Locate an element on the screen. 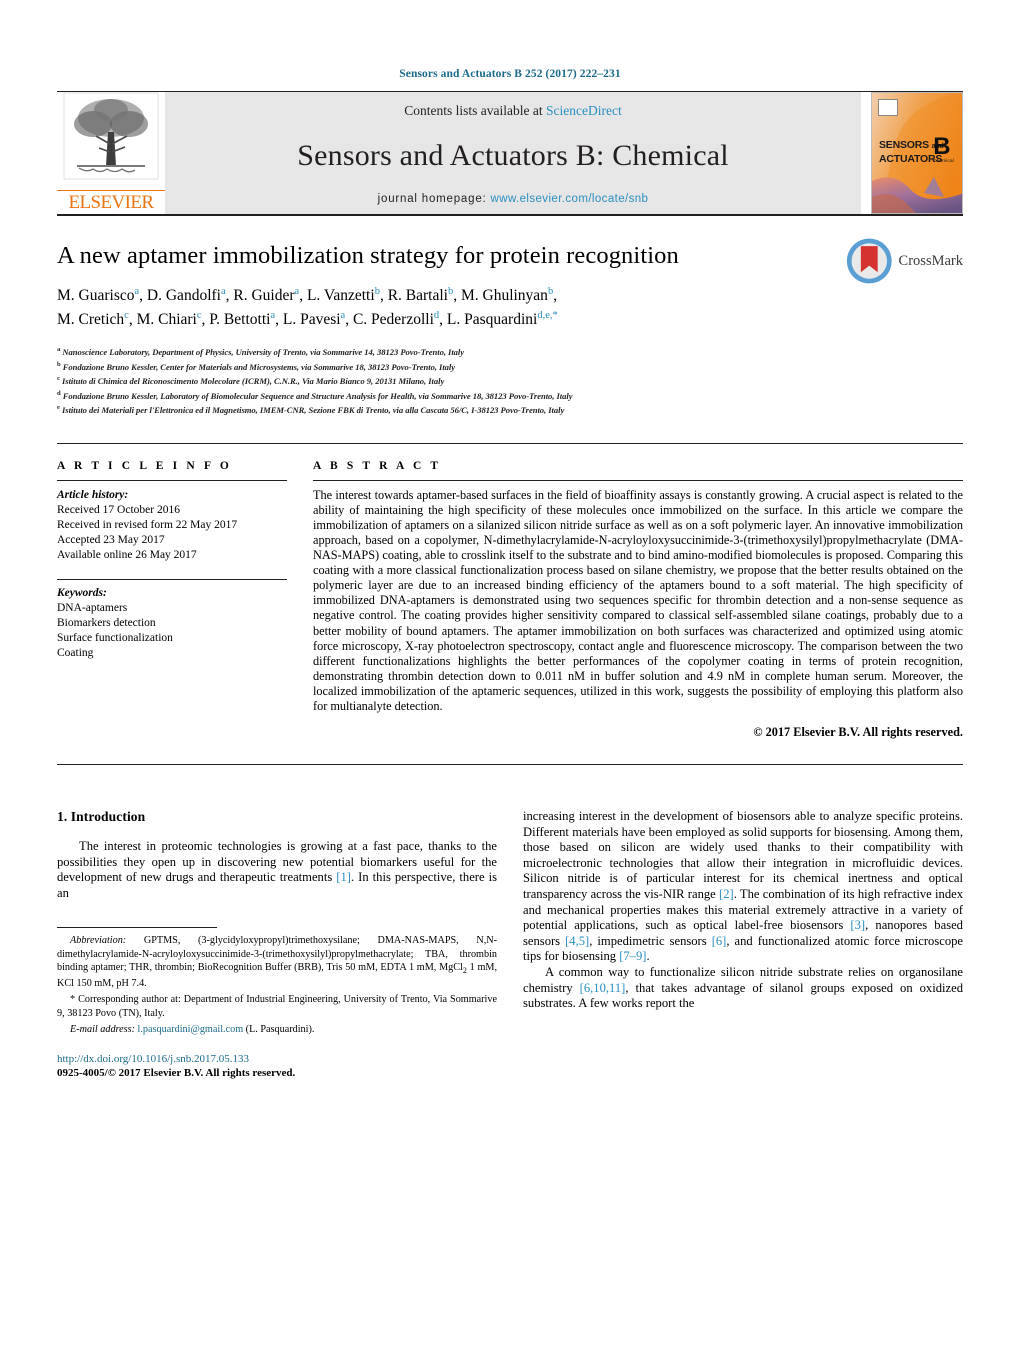 This screenshot has width=1020, height=1351. author-name-run: , M. Ghulinyan is located at coordinates (500, 296).